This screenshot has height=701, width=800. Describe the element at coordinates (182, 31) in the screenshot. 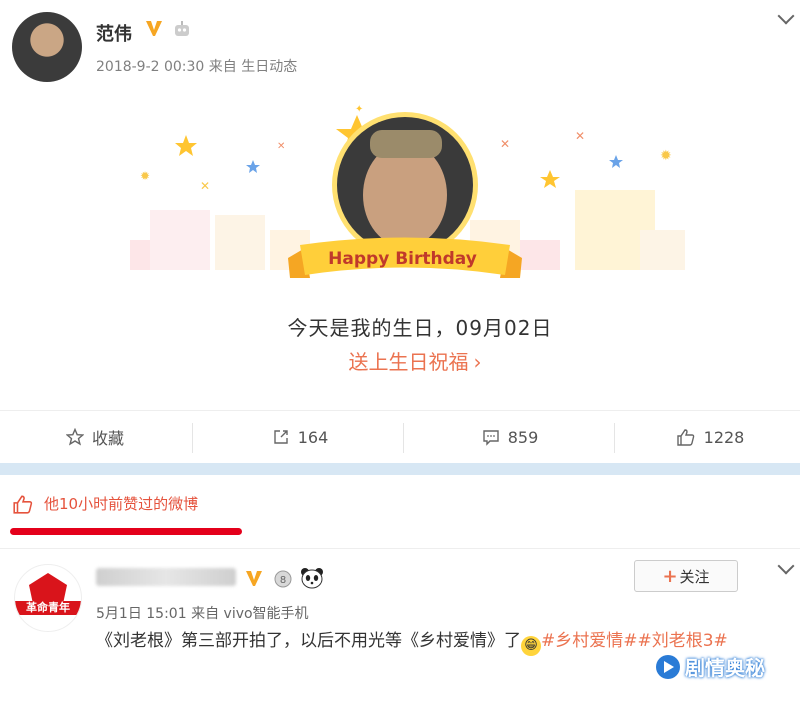

I see `member-robot-icon` at that location.